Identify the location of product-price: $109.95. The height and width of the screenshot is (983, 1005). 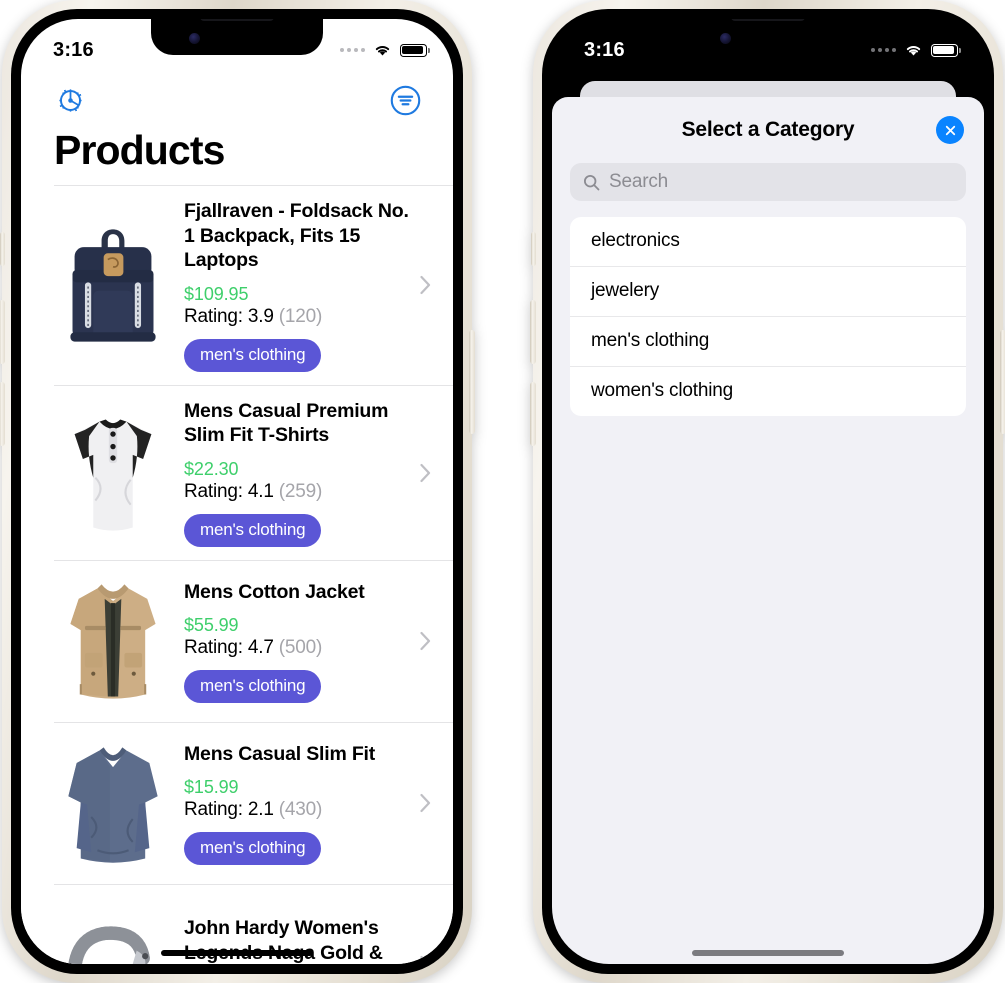
(216, 293).